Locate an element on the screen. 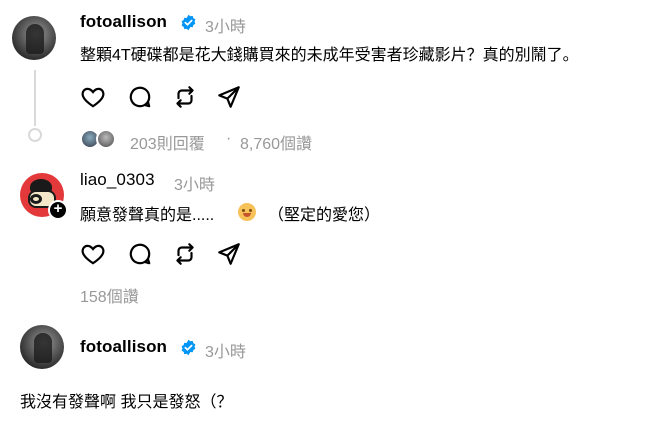  reply-count: 203則回覆 is located at coordinates (167, 142).